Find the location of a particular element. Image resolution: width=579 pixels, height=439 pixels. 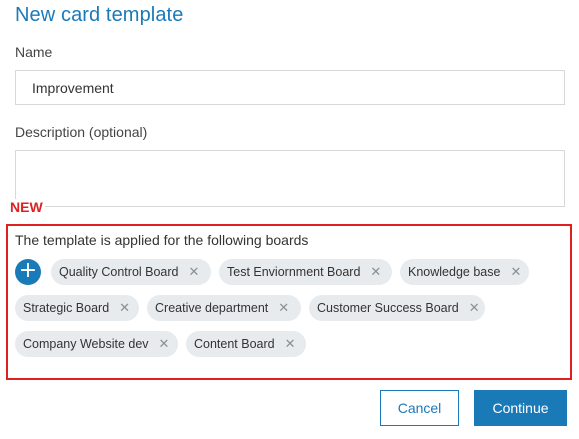

cancel-button: Cancel is located at coordinates (419, 408).